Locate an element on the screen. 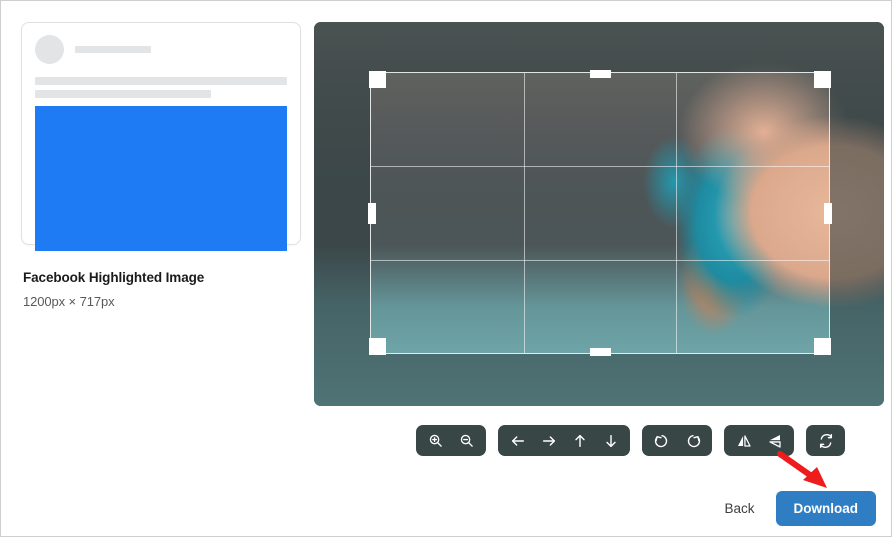 The width and height of the screenshot is (892, 537). editor-toolbar is located at coordinates (630, 440).